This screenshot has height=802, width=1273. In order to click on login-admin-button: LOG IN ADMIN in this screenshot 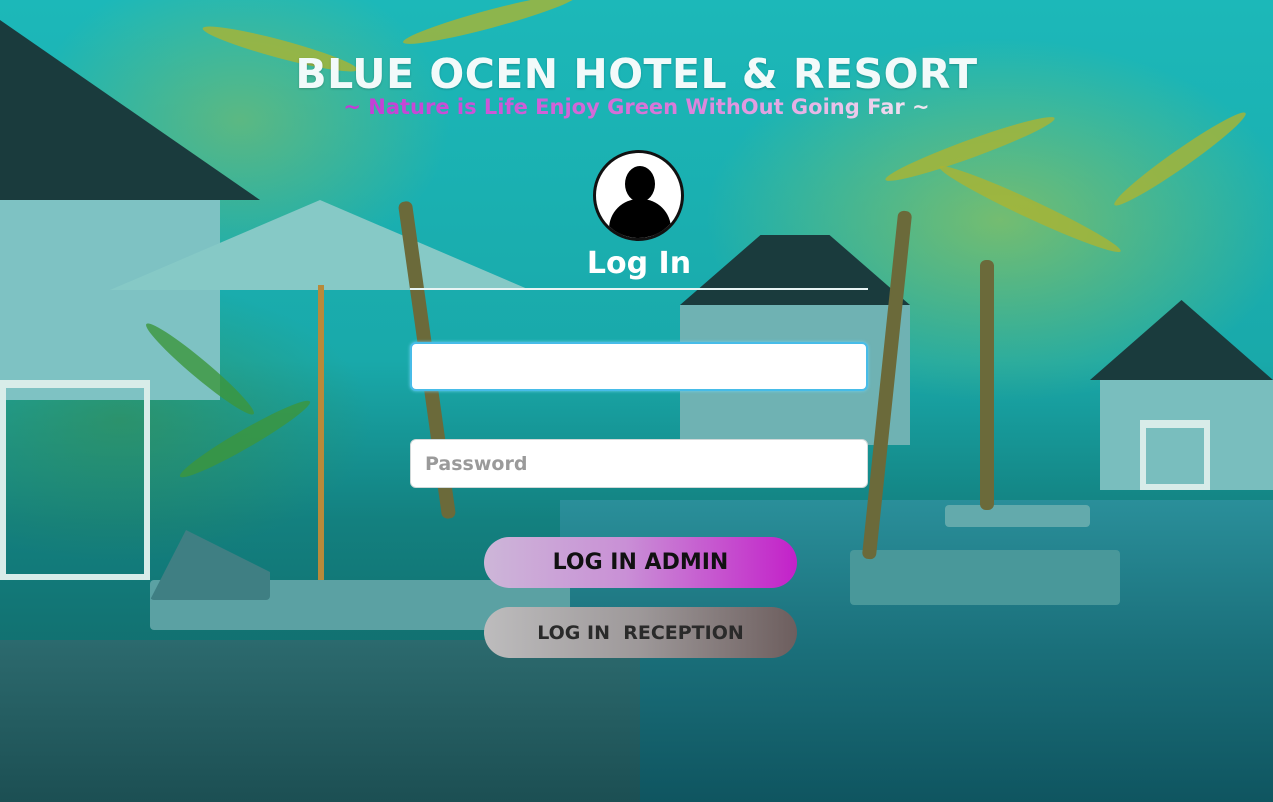, I will do `click(640, 562)`.